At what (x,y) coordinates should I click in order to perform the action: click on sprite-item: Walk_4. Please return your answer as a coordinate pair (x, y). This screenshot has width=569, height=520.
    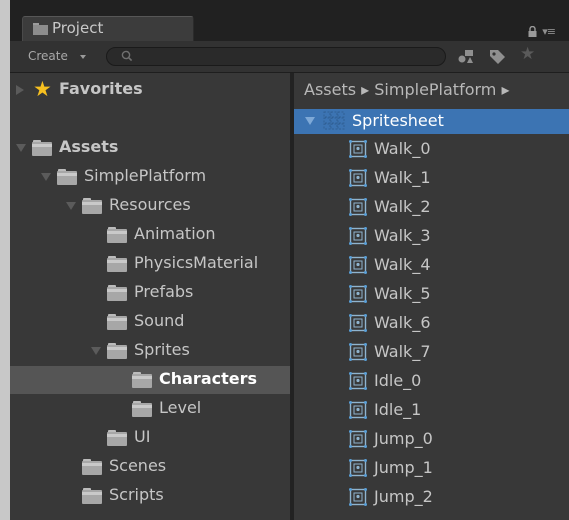
    Looking at the image, I should click on (431, 265).